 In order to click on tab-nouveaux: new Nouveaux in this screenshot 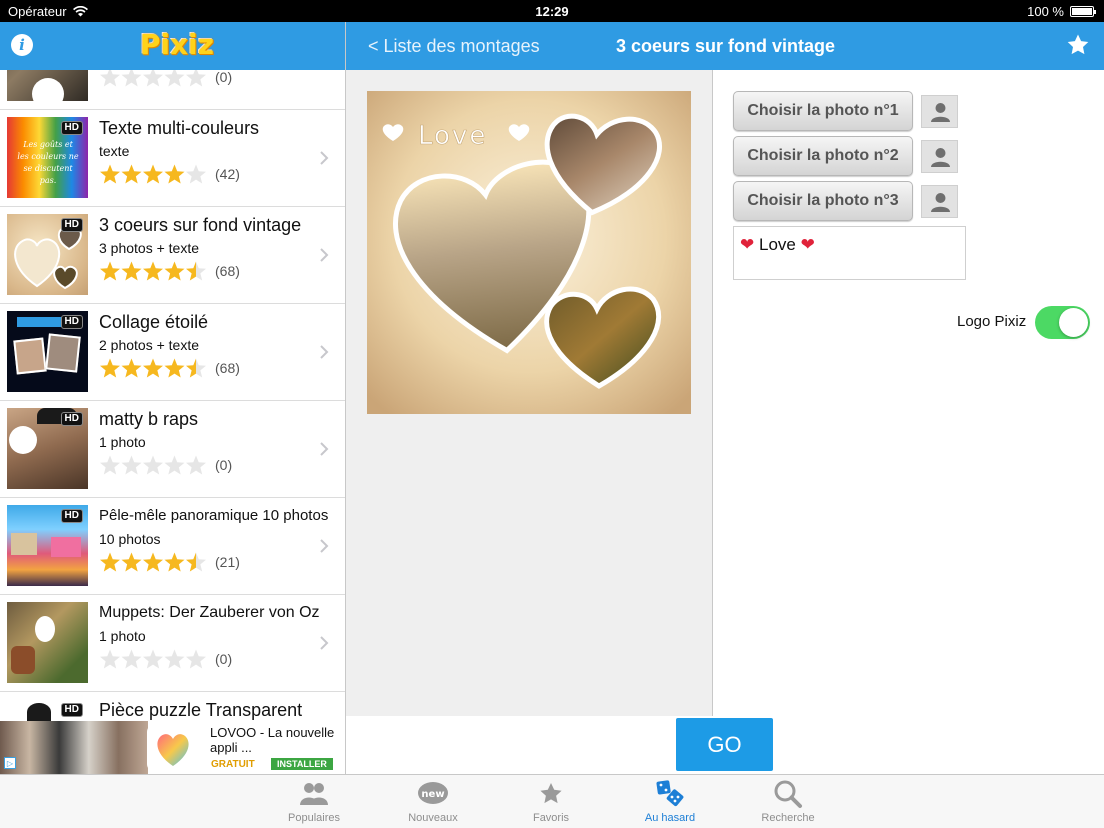, I will do `click(433, 801)`.